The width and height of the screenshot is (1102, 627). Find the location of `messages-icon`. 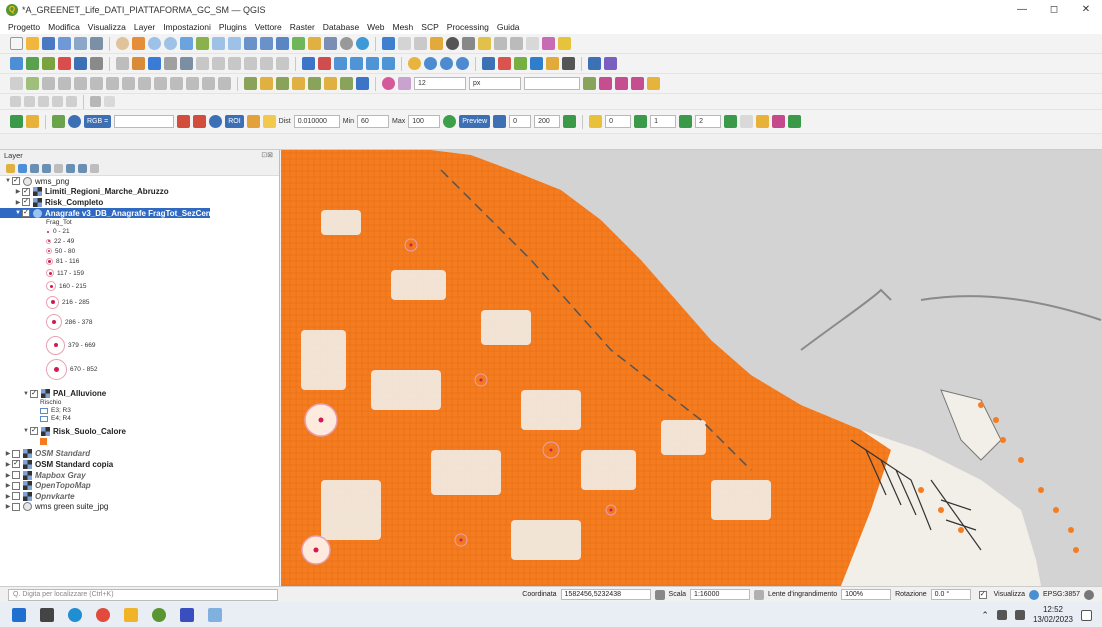

messages-icon is located at coordinates (1089, 594).